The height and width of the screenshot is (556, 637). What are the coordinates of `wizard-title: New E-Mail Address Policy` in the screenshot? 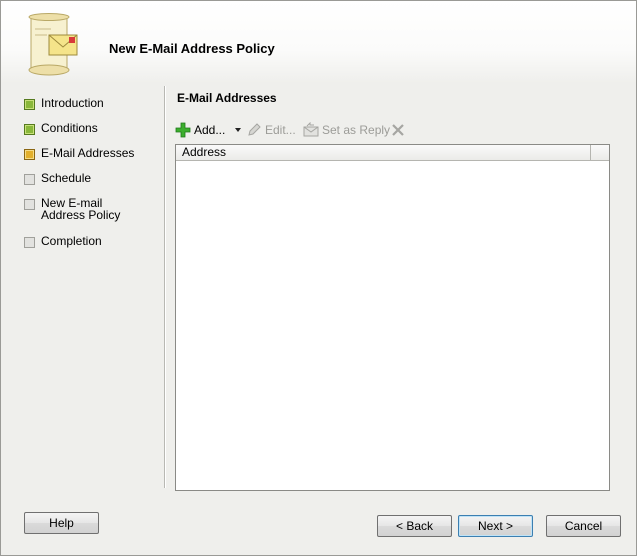 It's located at (192, 48).